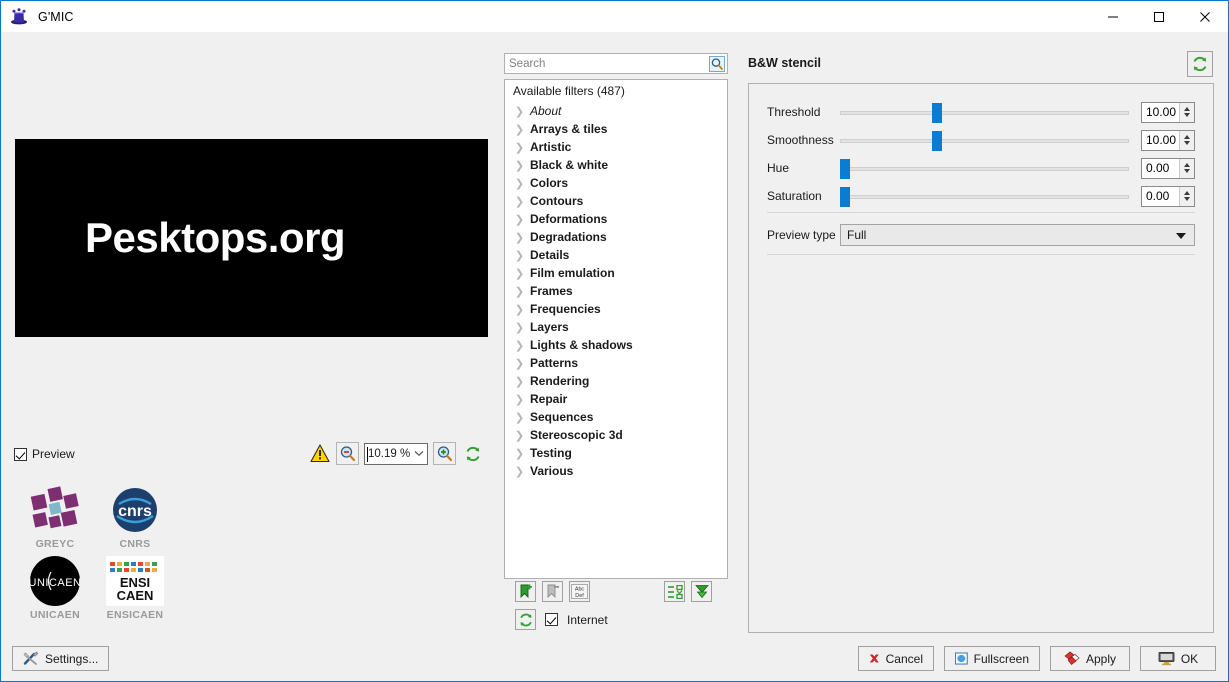  I want to click on filter-category-item: ❯ Film emulation, so click(616, 273).